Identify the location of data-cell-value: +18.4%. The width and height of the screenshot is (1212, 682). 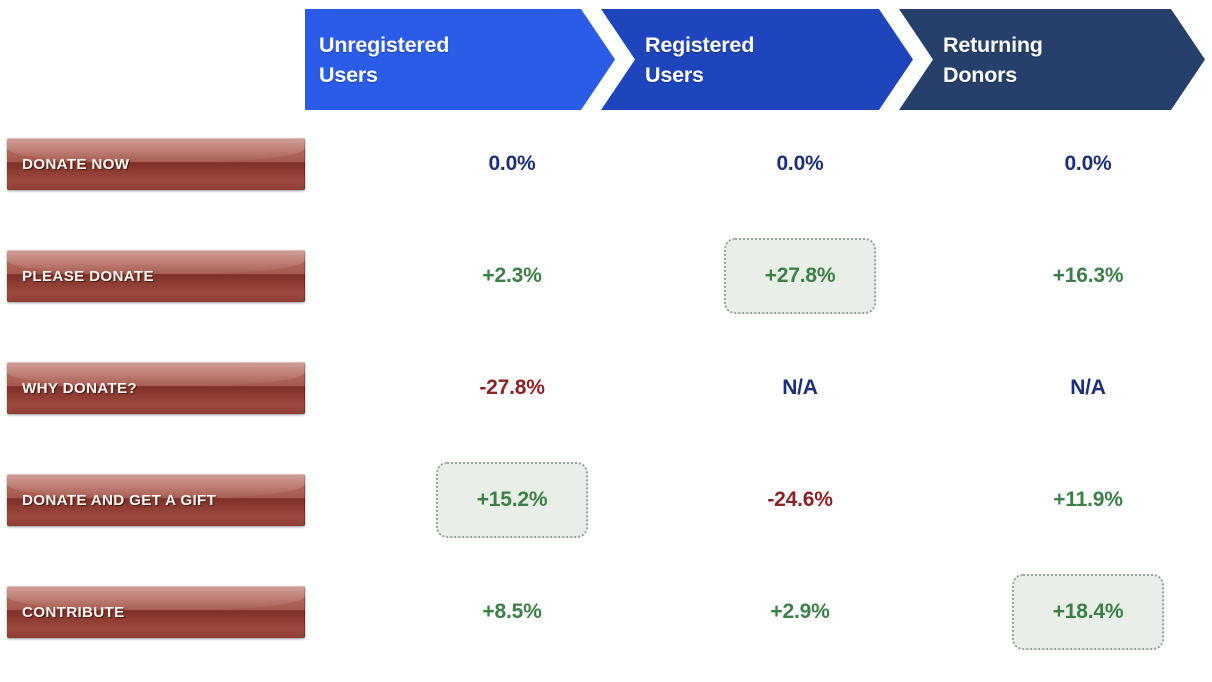
(1088, 611).